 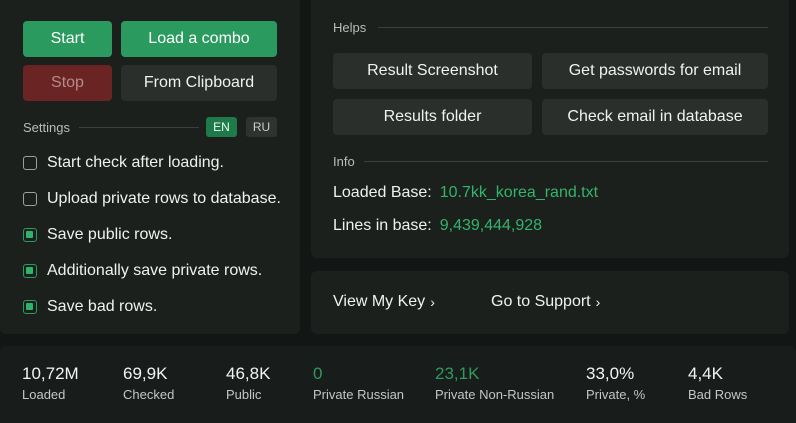 What do you see at coordinates (358, 383) in the screenshot?
I see `stat-private-russian: 0 Private Russian` at bounding box center [358, 383].